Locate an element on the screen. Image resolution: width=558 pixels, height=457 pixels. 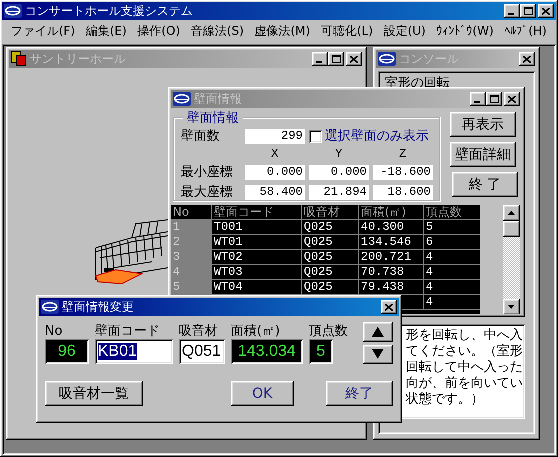
message-line: 回転して中へ入った is located at coordinates (465, 368).